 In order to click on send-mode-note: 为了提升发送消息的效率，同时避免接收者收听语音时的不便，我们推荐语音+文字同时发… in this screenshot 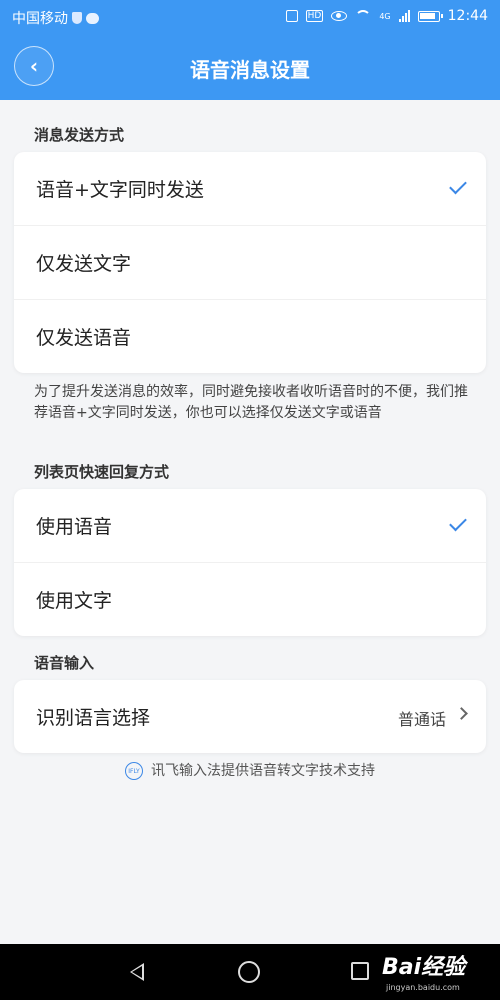, I will do `click(251, 402)`.